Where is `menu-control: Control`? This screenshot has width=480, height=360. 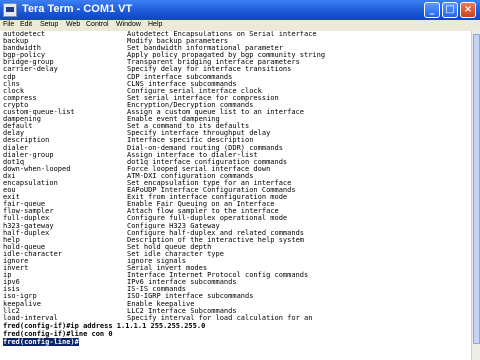
menu-control: Control is located at coordinates (97, 24).